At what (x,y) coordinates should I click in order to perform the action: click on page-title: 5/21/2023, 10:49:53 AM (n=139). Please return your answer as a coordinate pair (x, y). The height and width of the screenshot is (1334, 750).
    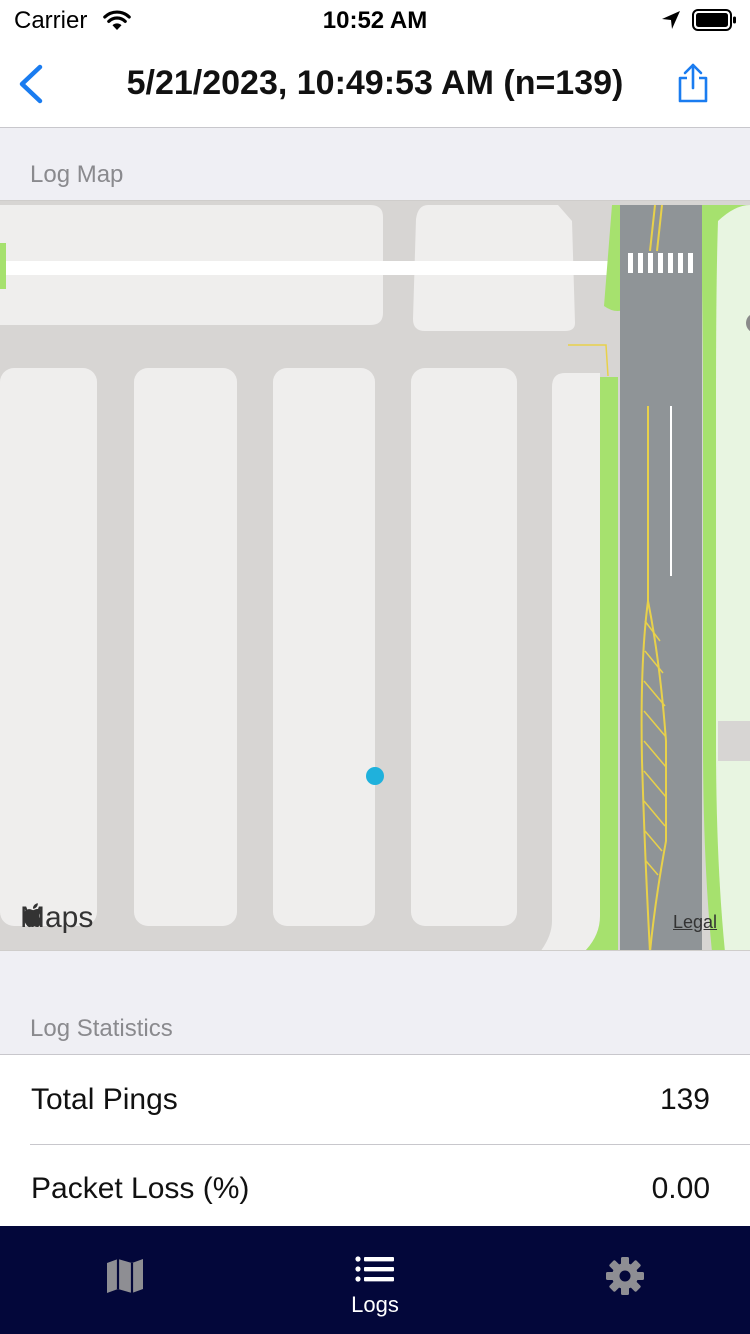
    Looking at the image, I should click on (375, 83).